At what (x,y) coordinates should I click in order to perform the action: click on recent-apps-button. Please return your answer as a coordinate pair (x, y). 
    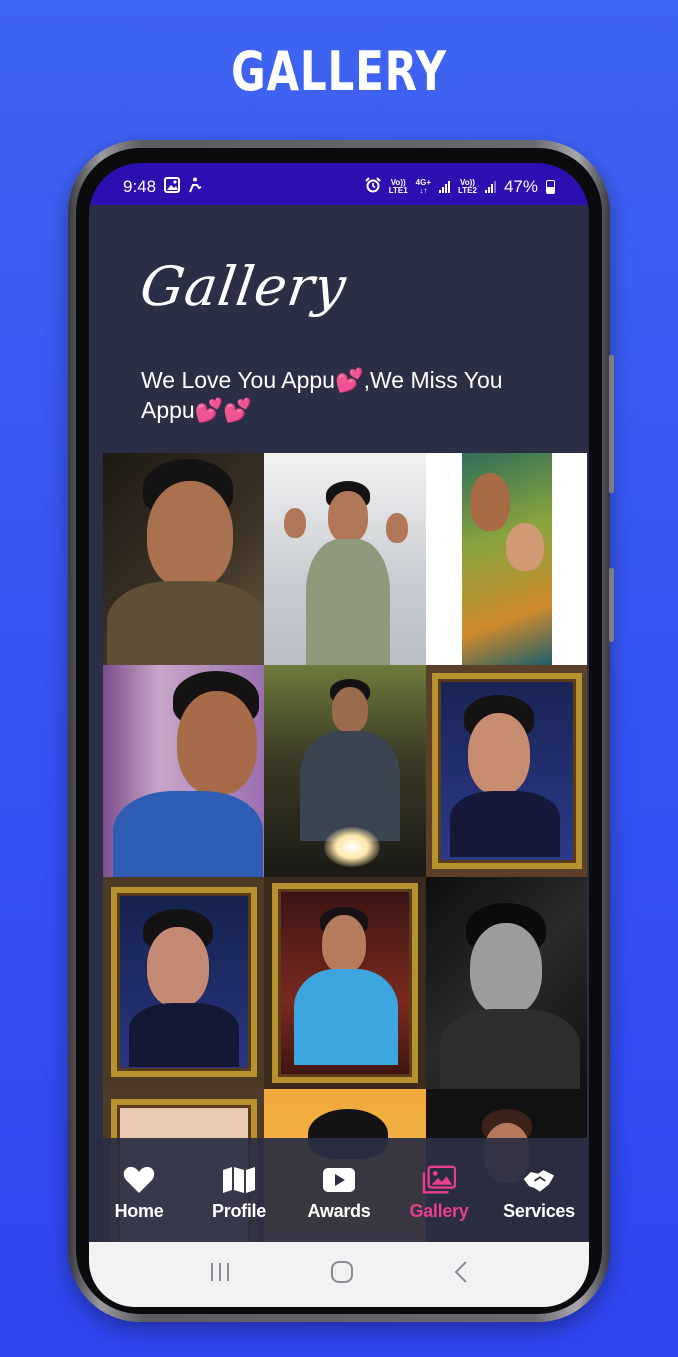
    Looking at the image, I should click on (220, 1274).